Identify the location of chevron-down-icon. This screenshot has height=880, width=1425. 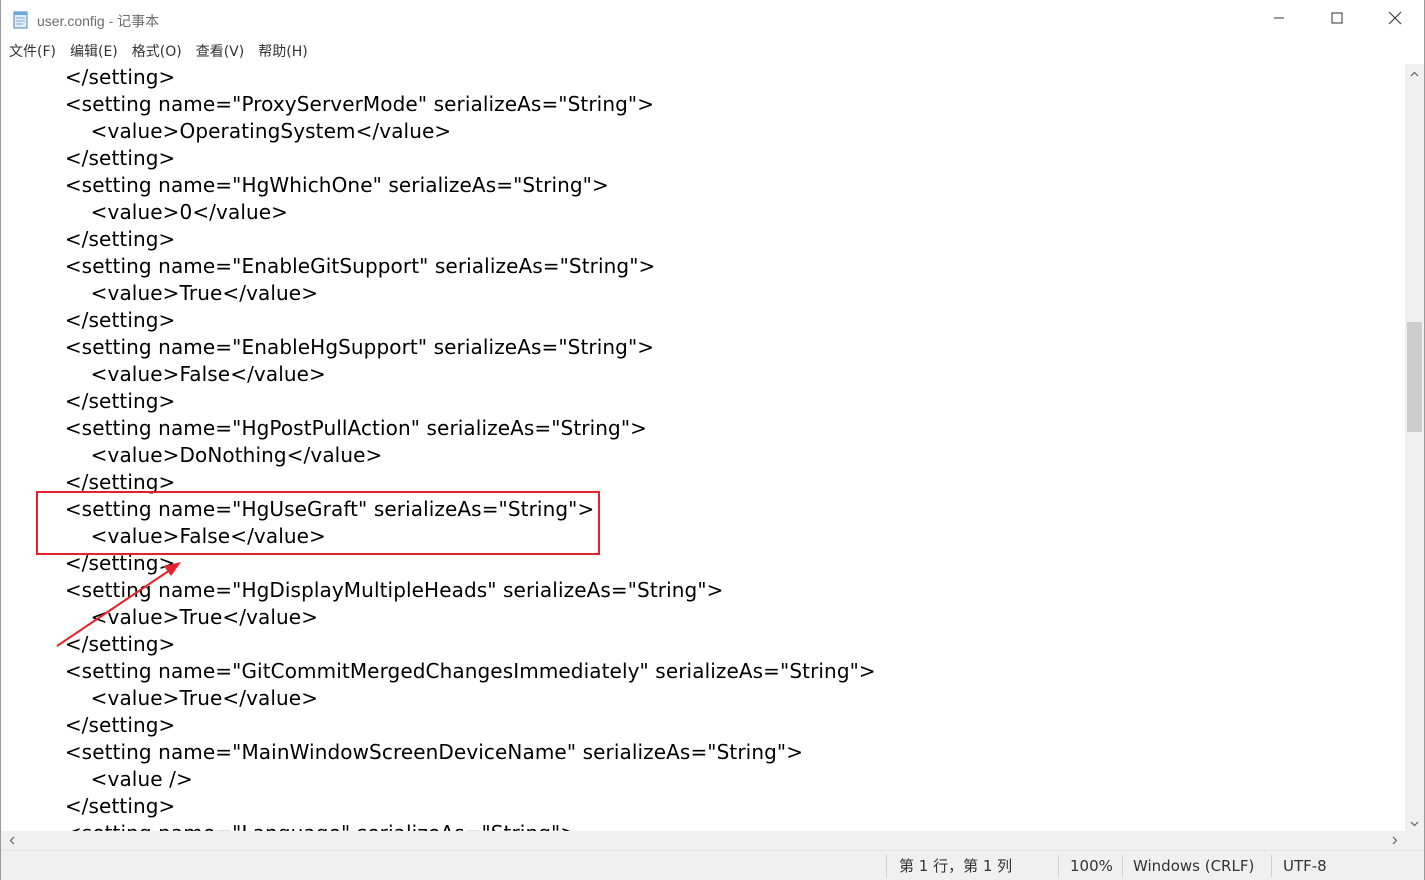
(1414, 823).